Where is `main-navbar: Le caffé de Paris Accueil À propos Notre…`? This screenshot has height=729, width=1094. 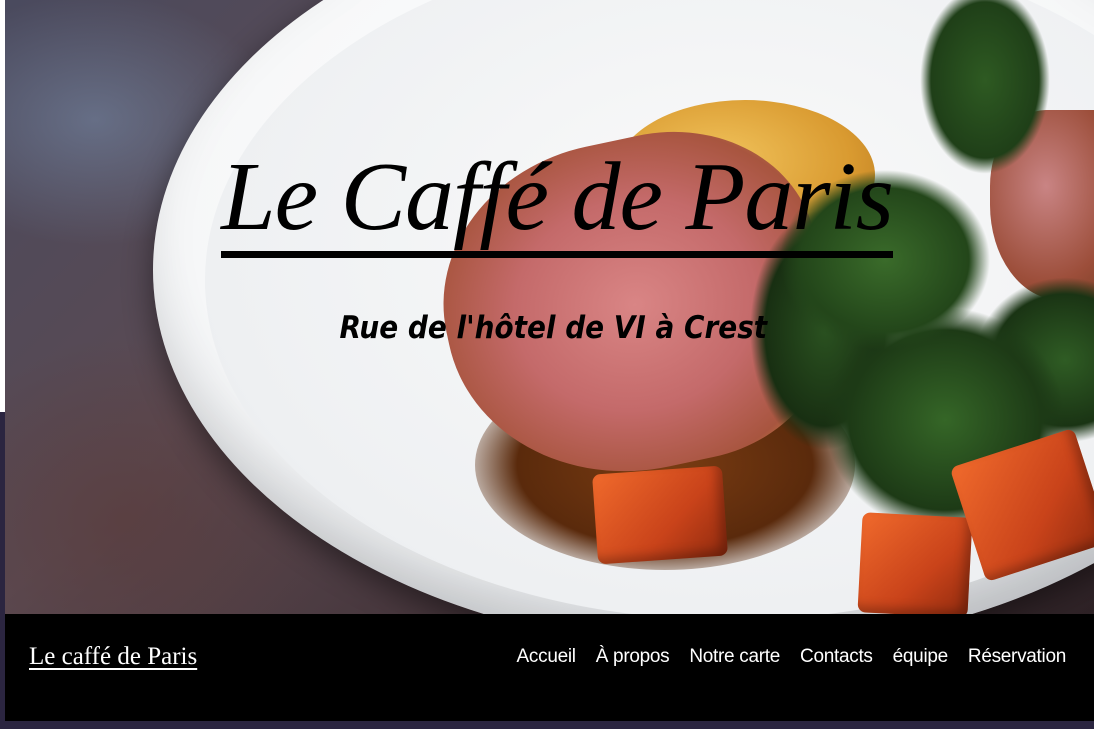 main-navbar: Le caffé de Paris Accueil À propos Notre… is located at coordinates (549, 667).